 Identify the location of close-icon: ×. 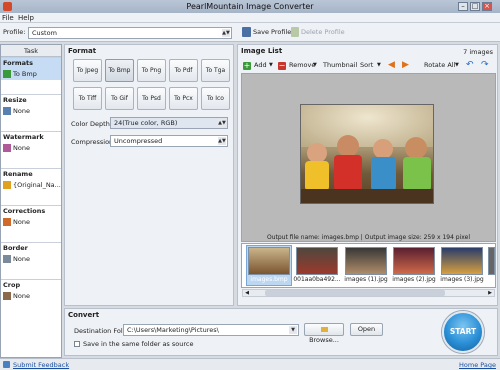
(487, 6).